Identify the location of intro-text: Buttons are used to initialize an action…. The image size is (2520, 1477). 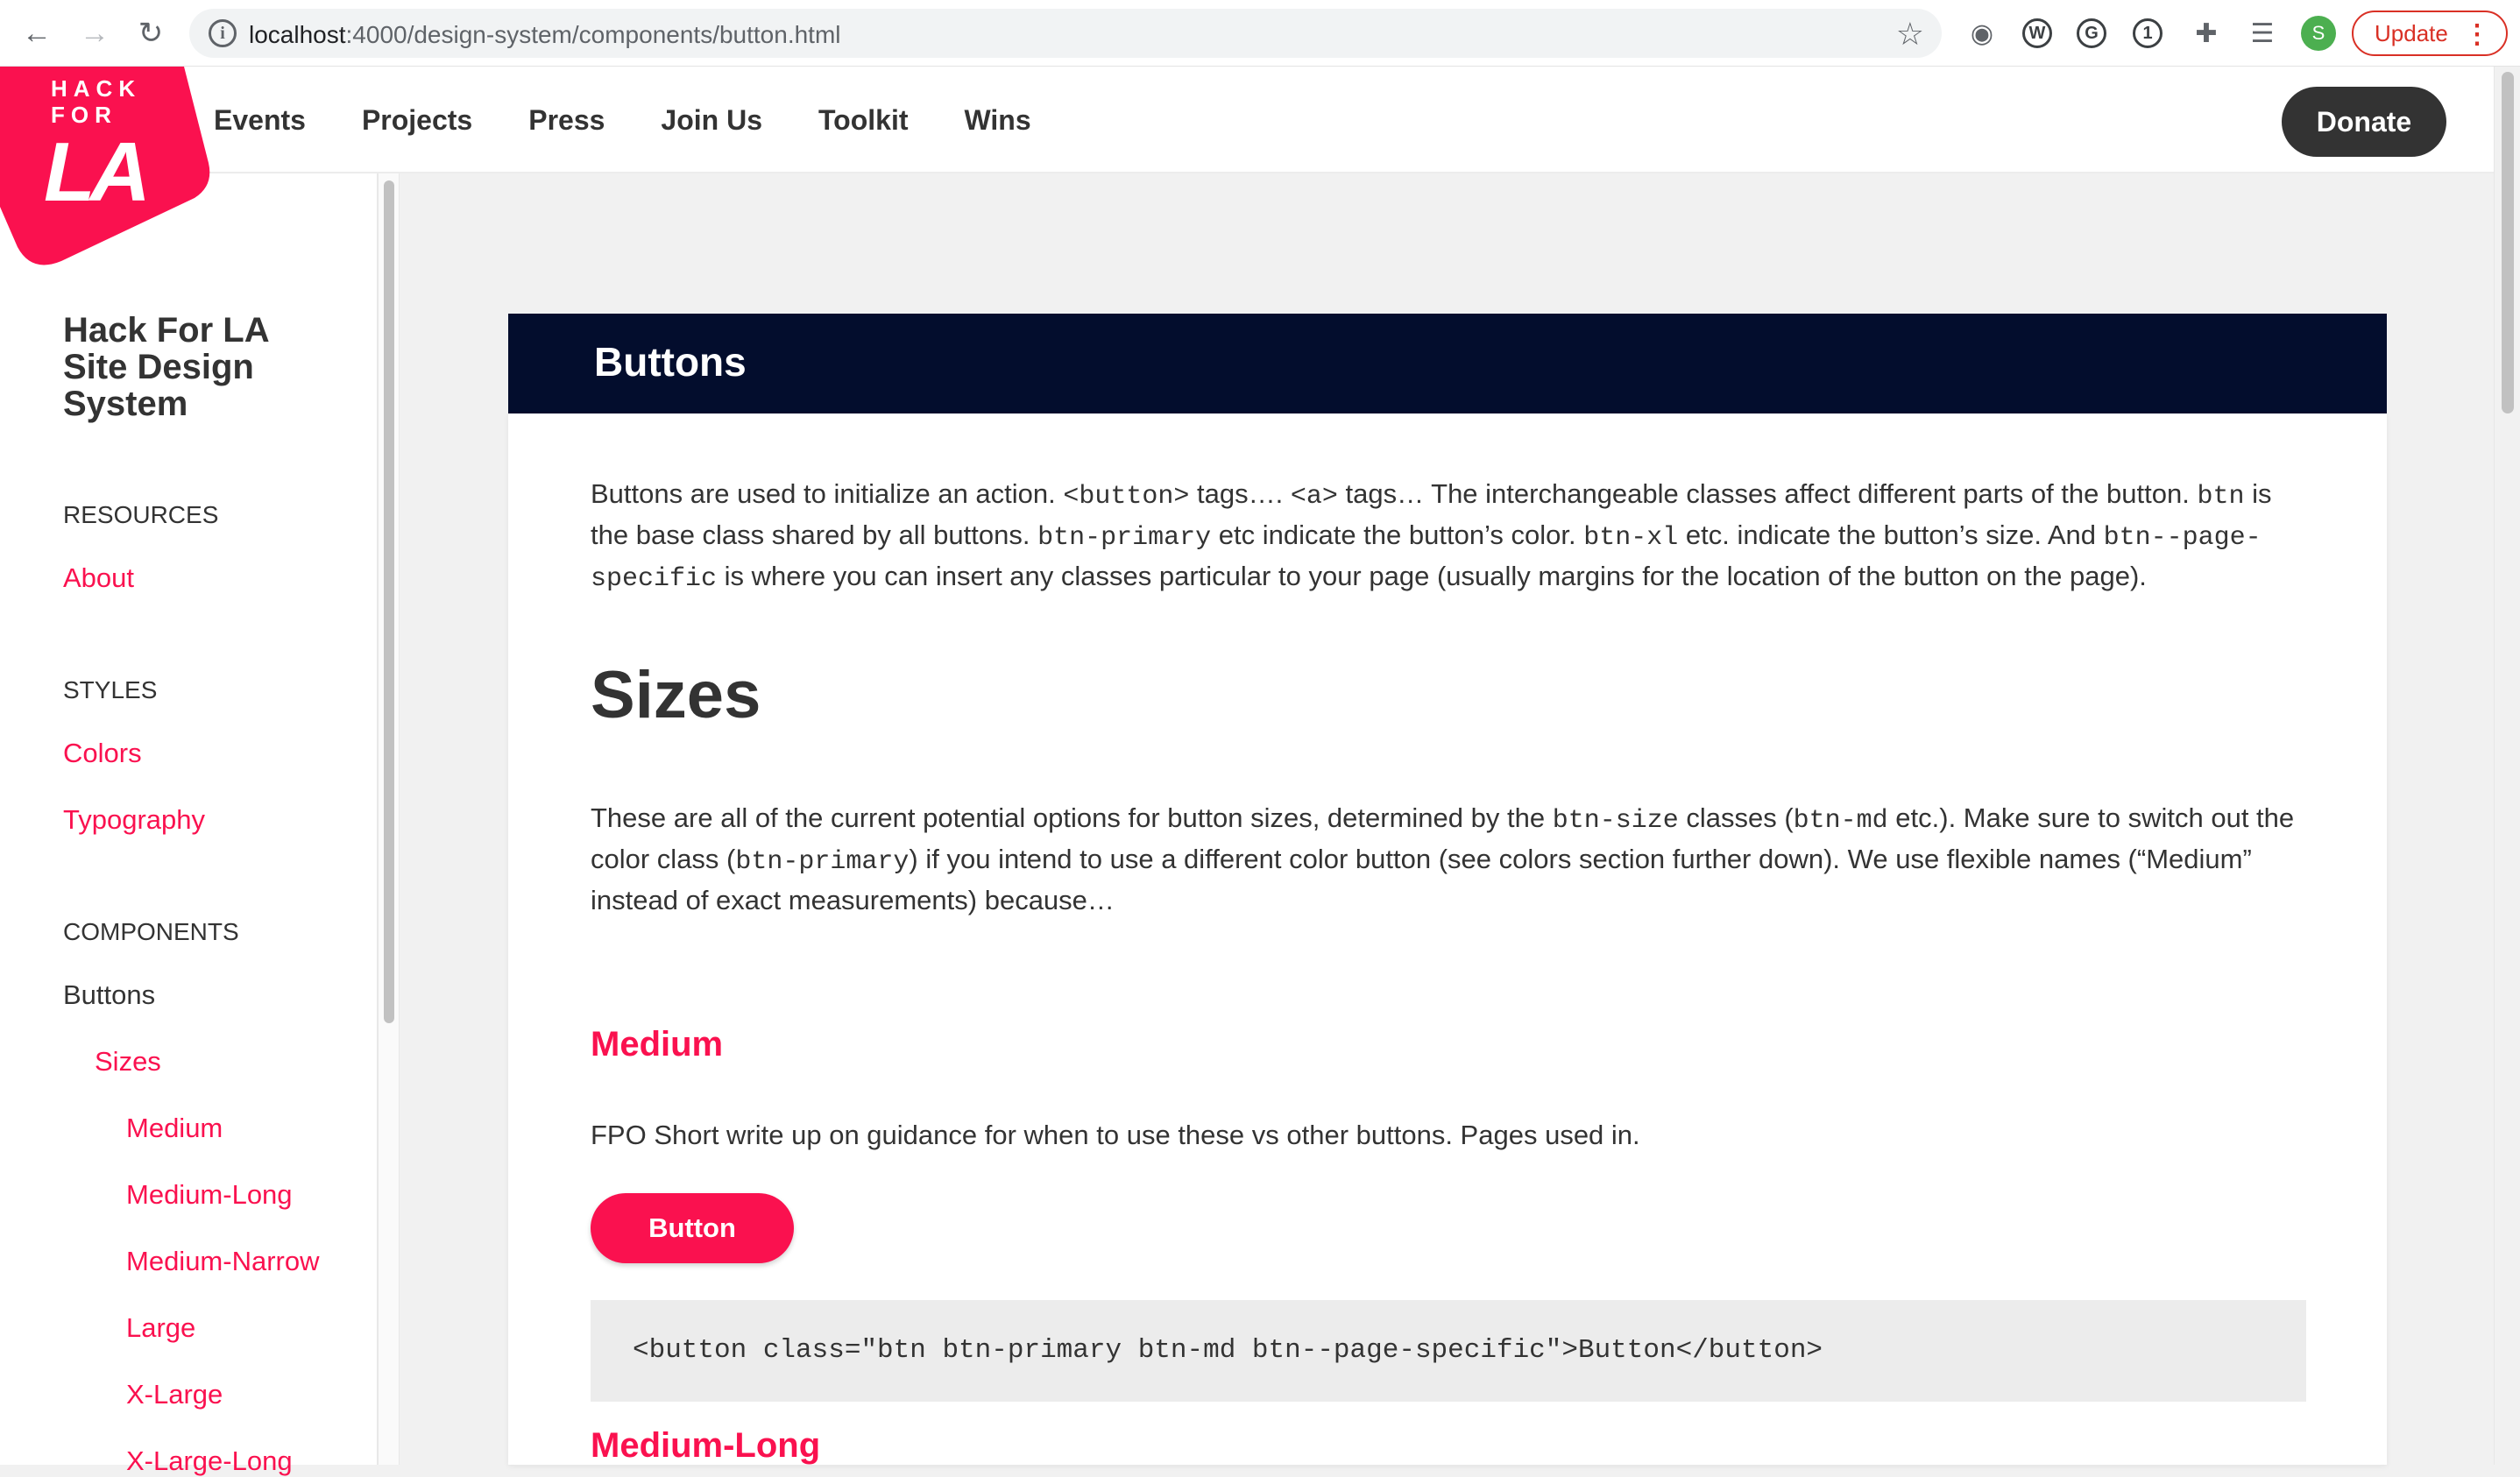
(827, 493).